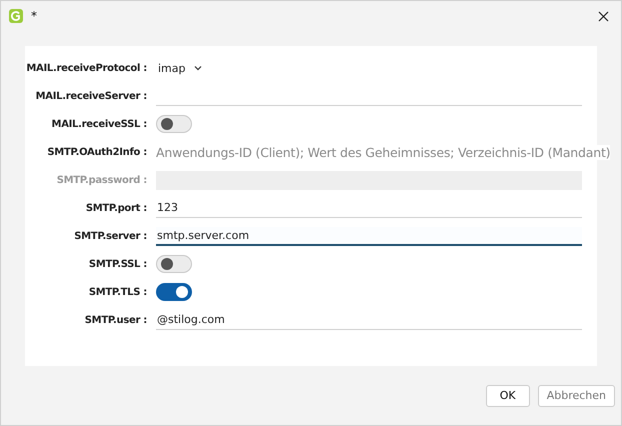 This screenshot has width=622, height=426. I want to click on text-field: smtp.server.com, so click(369, 236).